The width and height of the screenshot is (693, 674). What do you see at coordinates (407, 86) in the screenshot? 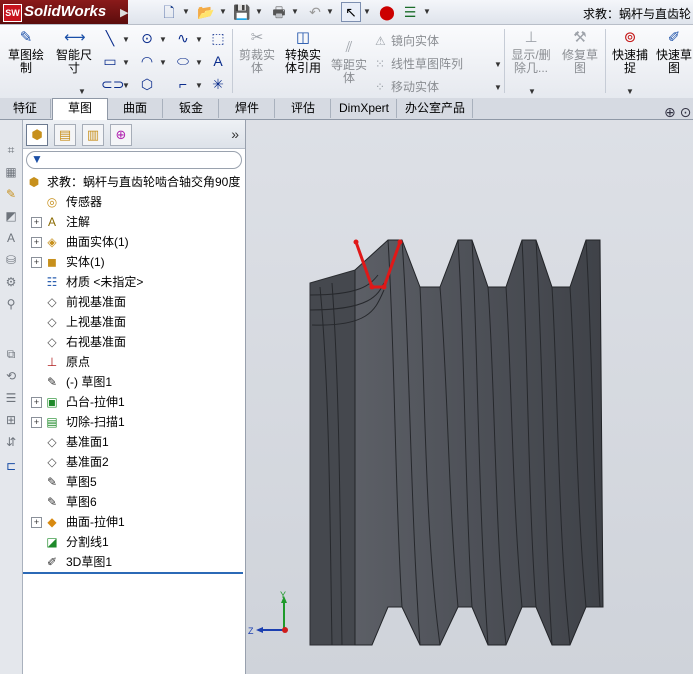
I see `move-entities-button: ⁘ 移动实体` at bounding box center [407, 86].